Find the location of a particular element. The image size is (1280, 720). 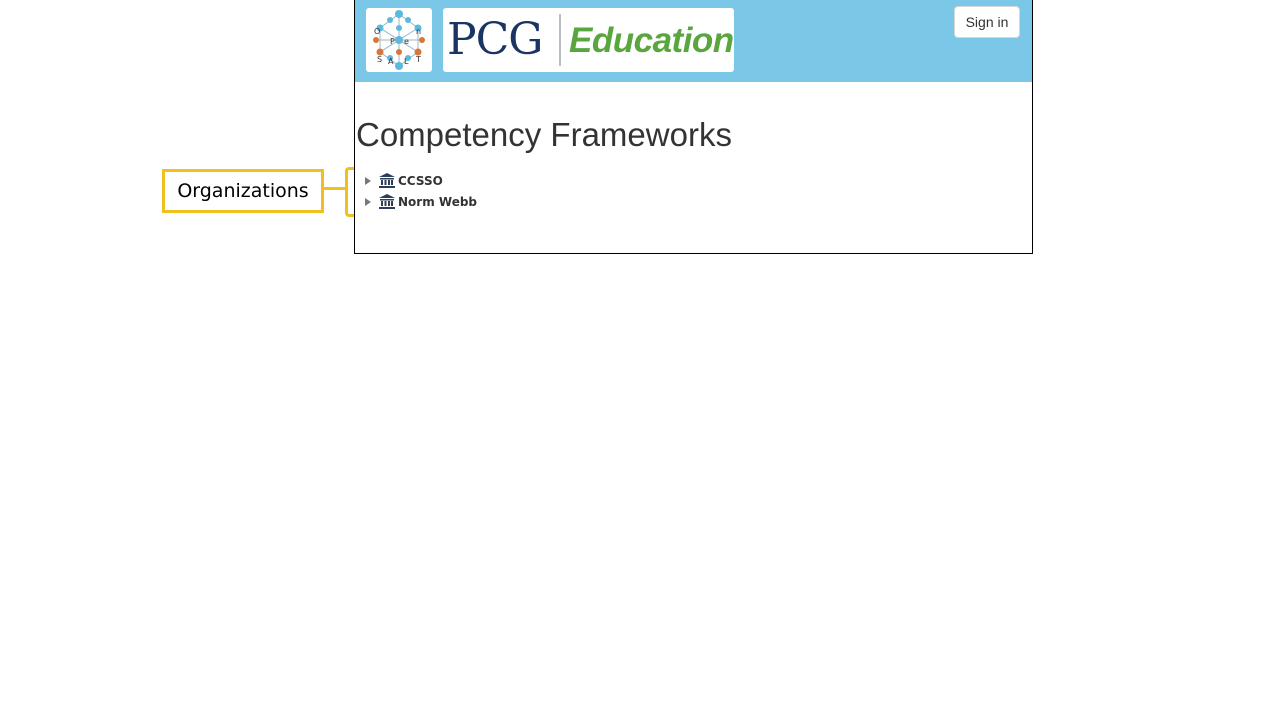

opensalt-logo-icon: O P en SA LT is located at coordinates (399, 40).